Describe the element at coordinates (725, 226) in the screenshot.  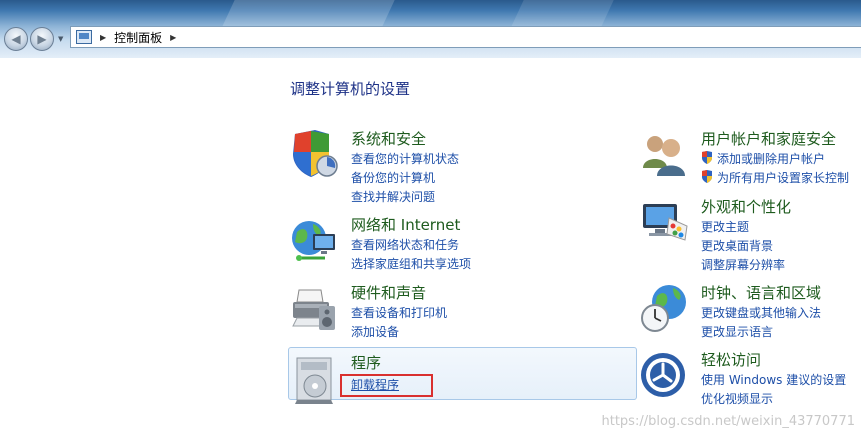
I see `link-change-theme: 更改主题` at that location.